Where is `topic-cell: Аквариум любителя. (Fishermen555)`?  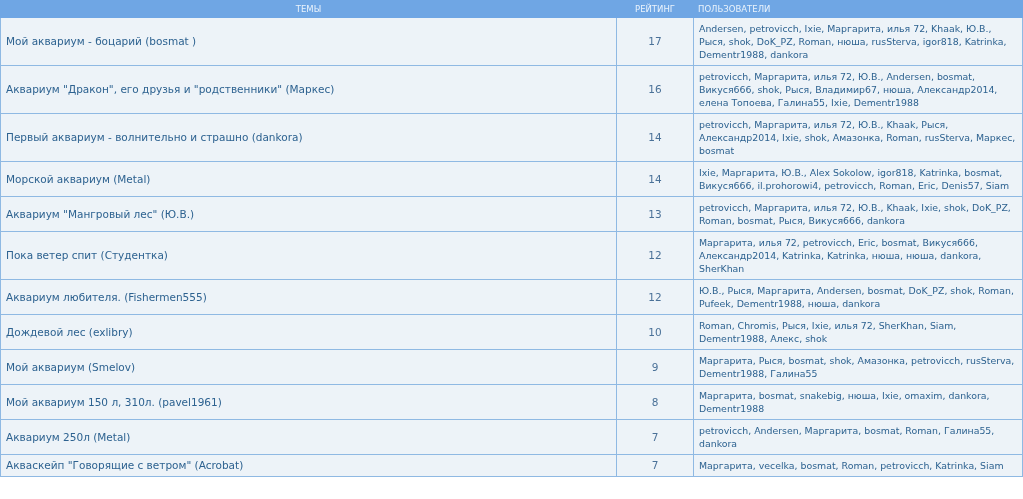
topic-cell: Аквариум любителя. (Fishermen555) is located at coordinates (308, 297).